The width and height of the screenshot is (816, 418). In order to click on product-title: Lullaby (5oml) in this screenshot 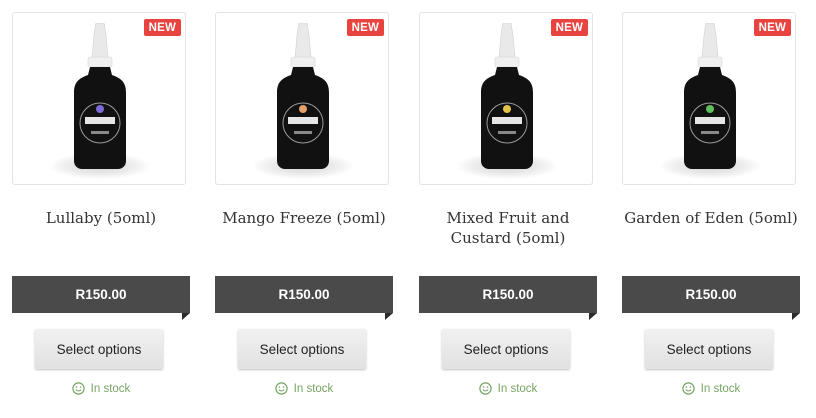, I will do `click(101, 218)`.